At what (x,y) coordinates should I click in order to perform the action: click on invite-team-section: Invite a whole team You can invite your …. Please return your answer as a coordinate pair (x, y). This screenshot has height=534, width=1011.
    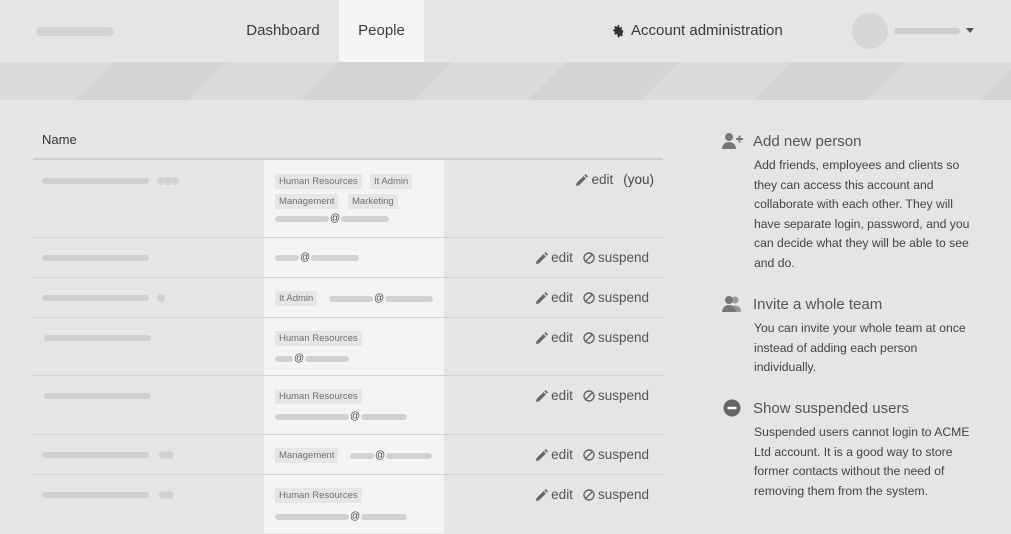
    Looking at the image, I should click on (849, 335).